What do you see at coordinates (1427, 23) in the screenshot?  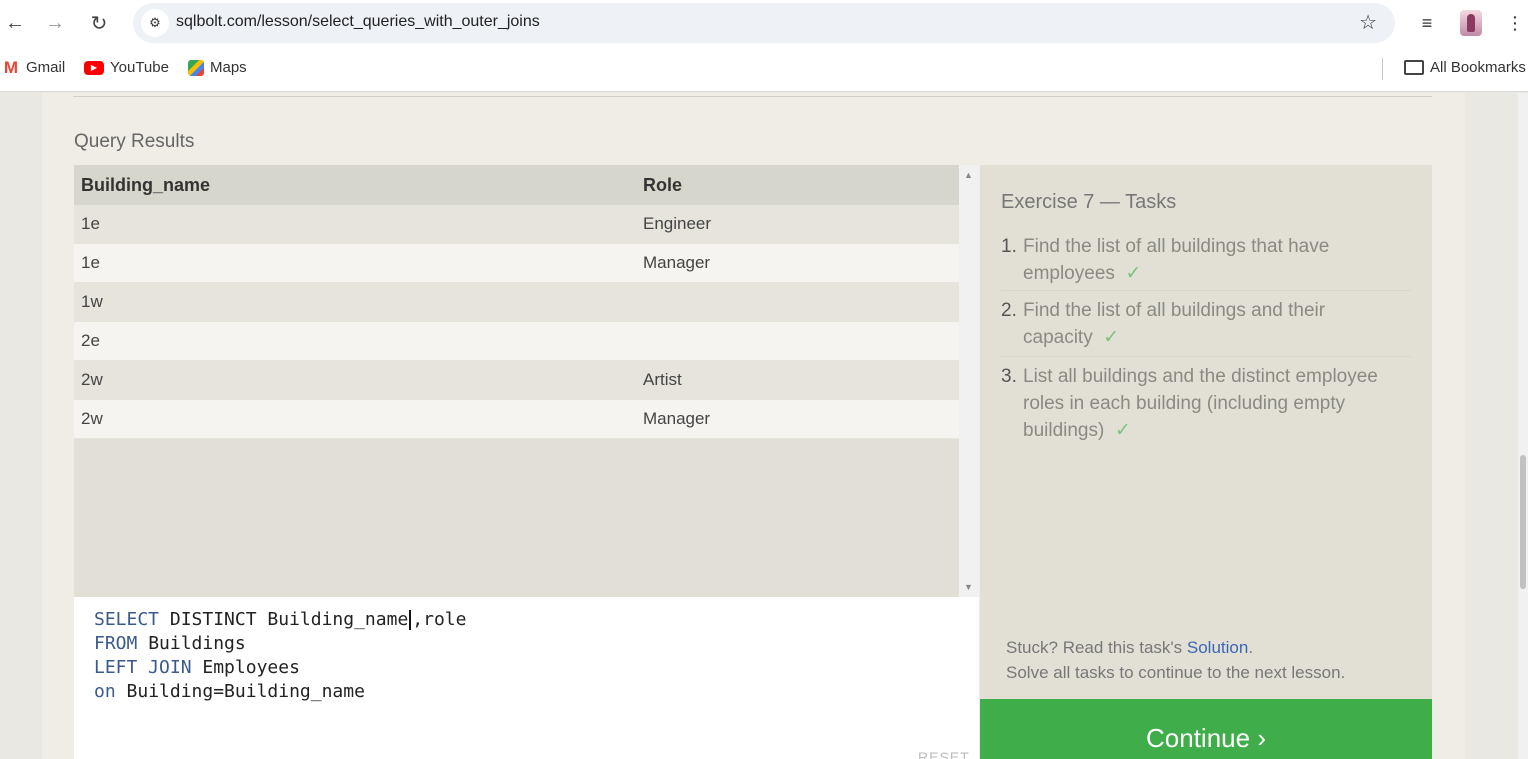 I see `media-controls-icon: ≡` at bounding box center [1427, 23].